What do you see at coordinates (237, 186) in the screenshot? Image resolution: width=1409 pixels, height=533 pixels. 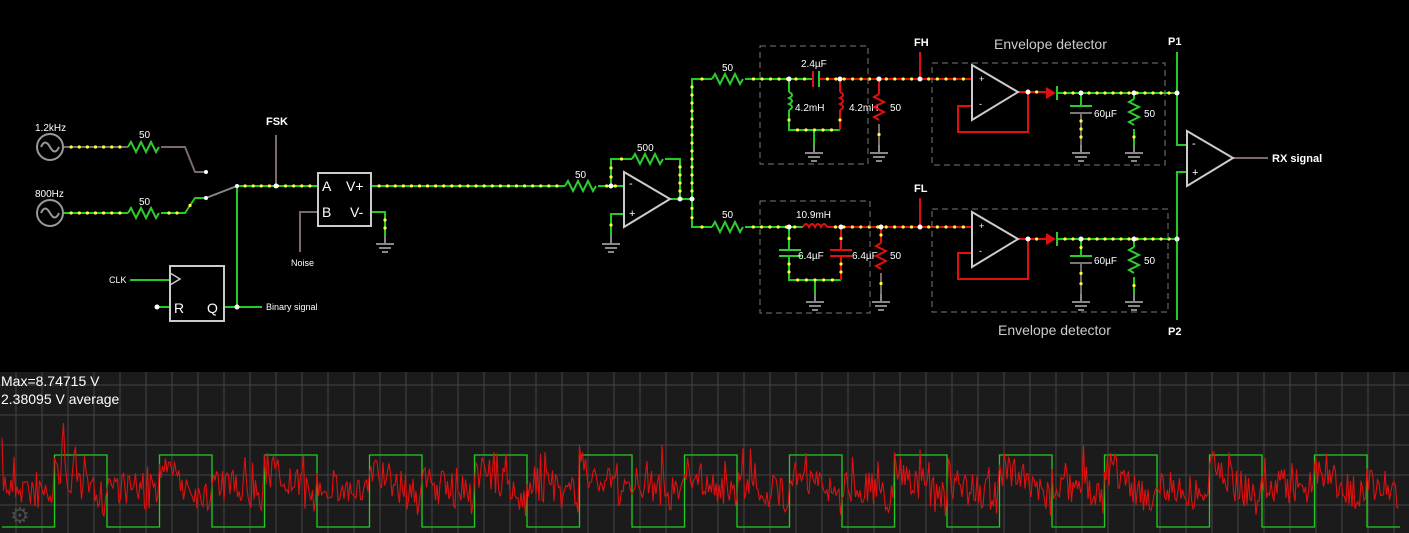 I see `switch-pivot` at bounding box center [237, 186].